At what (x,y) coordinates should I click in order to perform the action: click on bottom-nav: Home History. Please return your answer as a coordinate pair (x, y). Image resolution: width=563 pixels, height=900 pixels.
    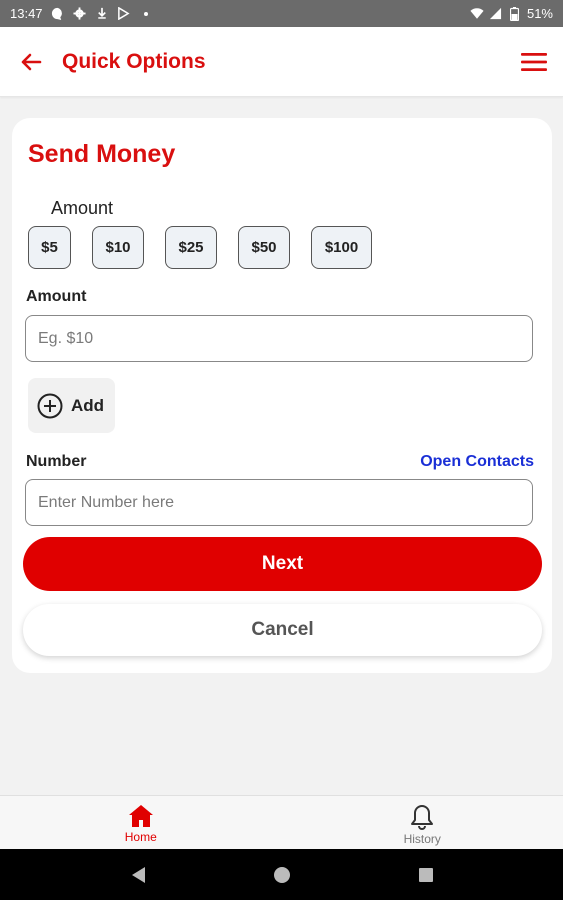
    Looking at the image, I should click on (281, 822).